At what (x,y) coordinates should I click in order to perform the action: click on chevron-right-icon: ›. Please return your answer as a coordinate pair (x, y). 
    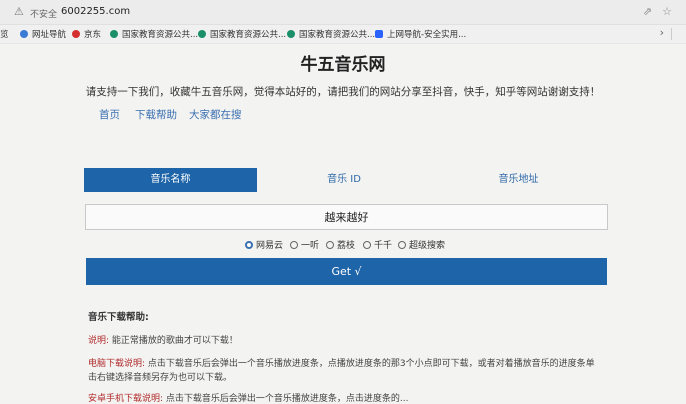
    Looking at the image, I should click on (662, 32).